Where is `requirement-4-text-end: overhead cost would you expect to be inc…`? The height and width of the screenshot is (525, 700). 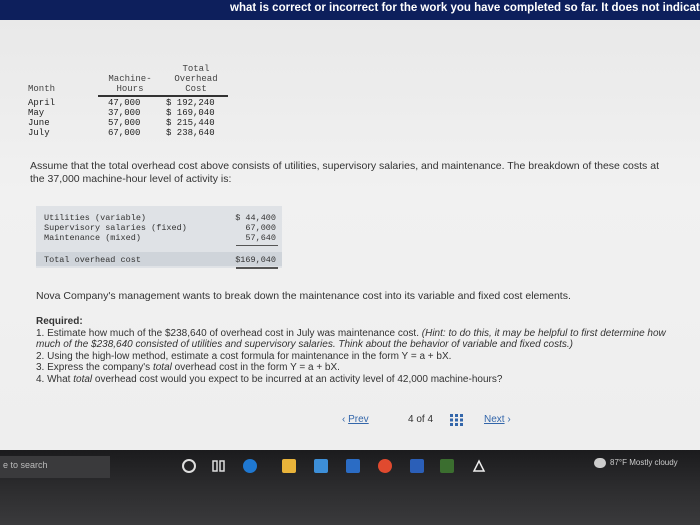
requirement-4-text-end: overhead cost would you expect to be inc… is located at coordinates (297, 379).